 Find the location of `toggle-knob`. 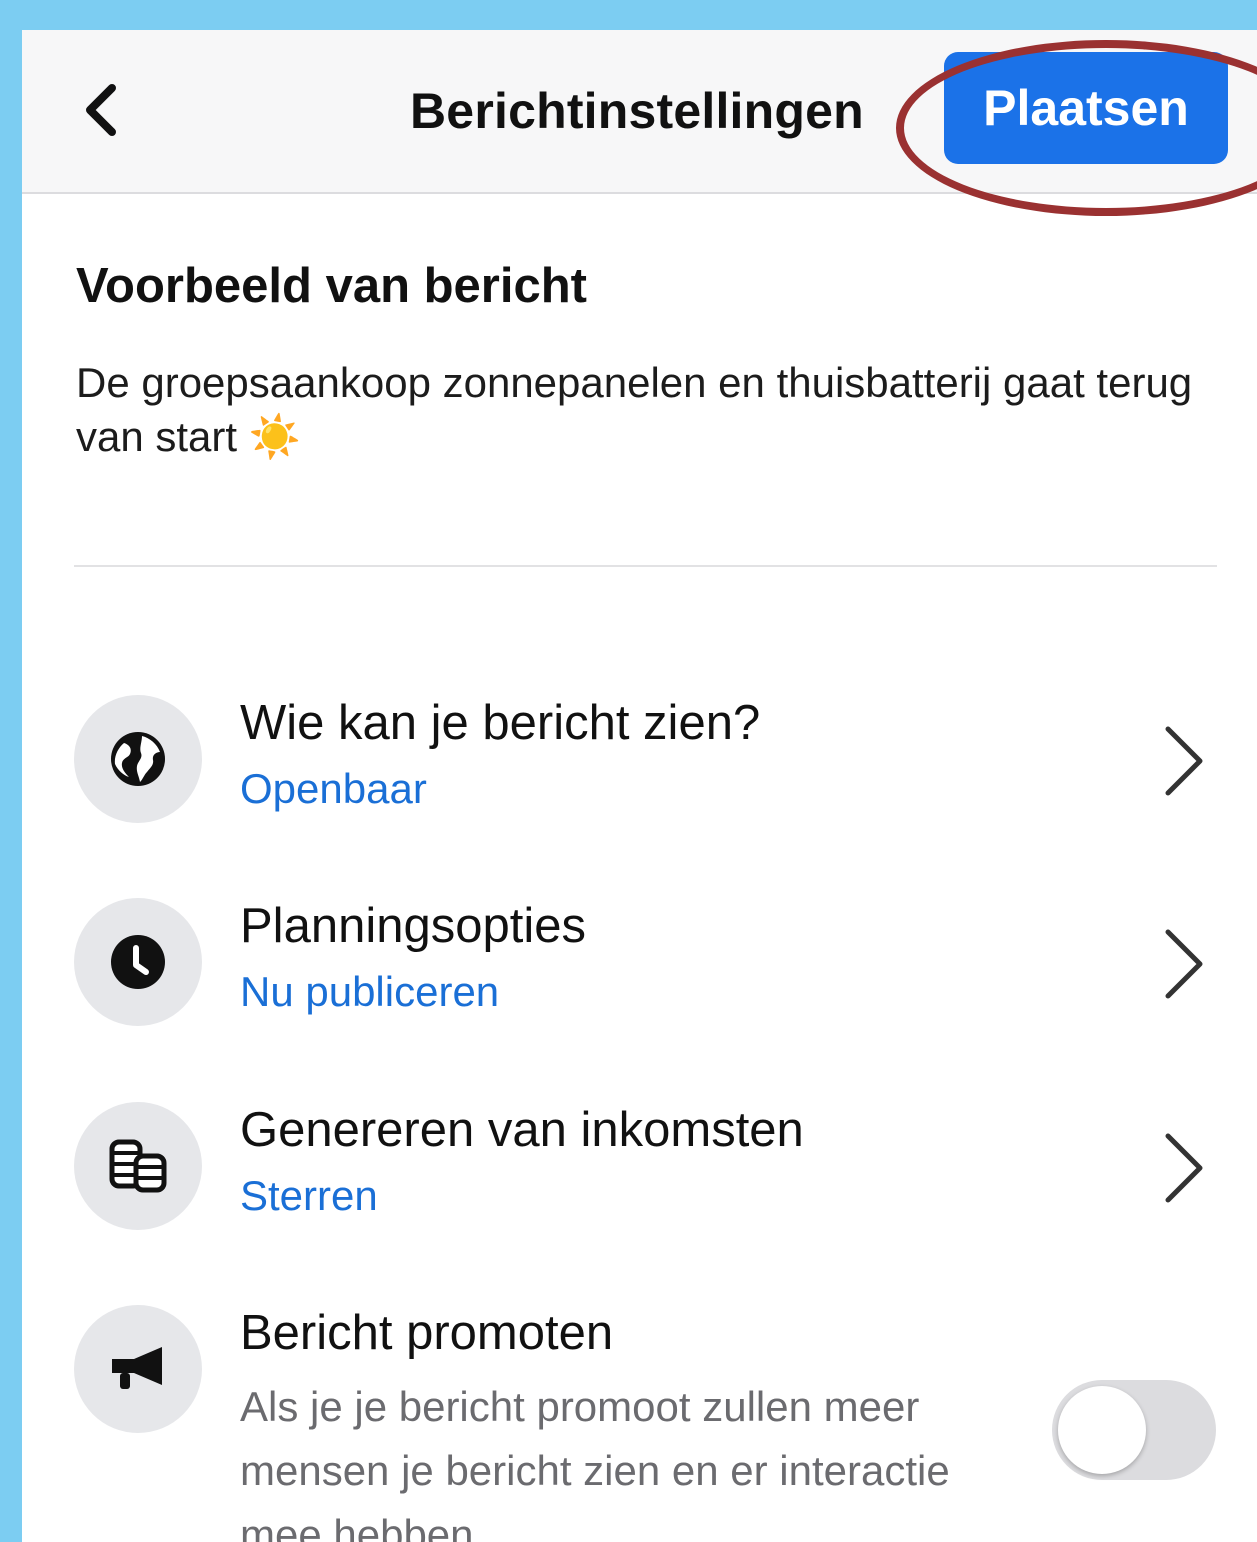

toggle-knob is located at coordinates (1102, 1430).